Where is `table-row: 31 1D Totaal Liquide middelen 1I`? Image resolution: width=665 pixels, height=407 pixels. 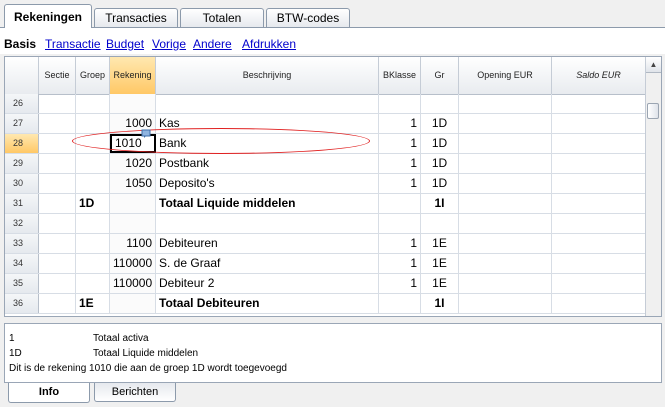
table-row: 31 1D Totaal Liquide middelen 1I is located at coordinates (325, 204).